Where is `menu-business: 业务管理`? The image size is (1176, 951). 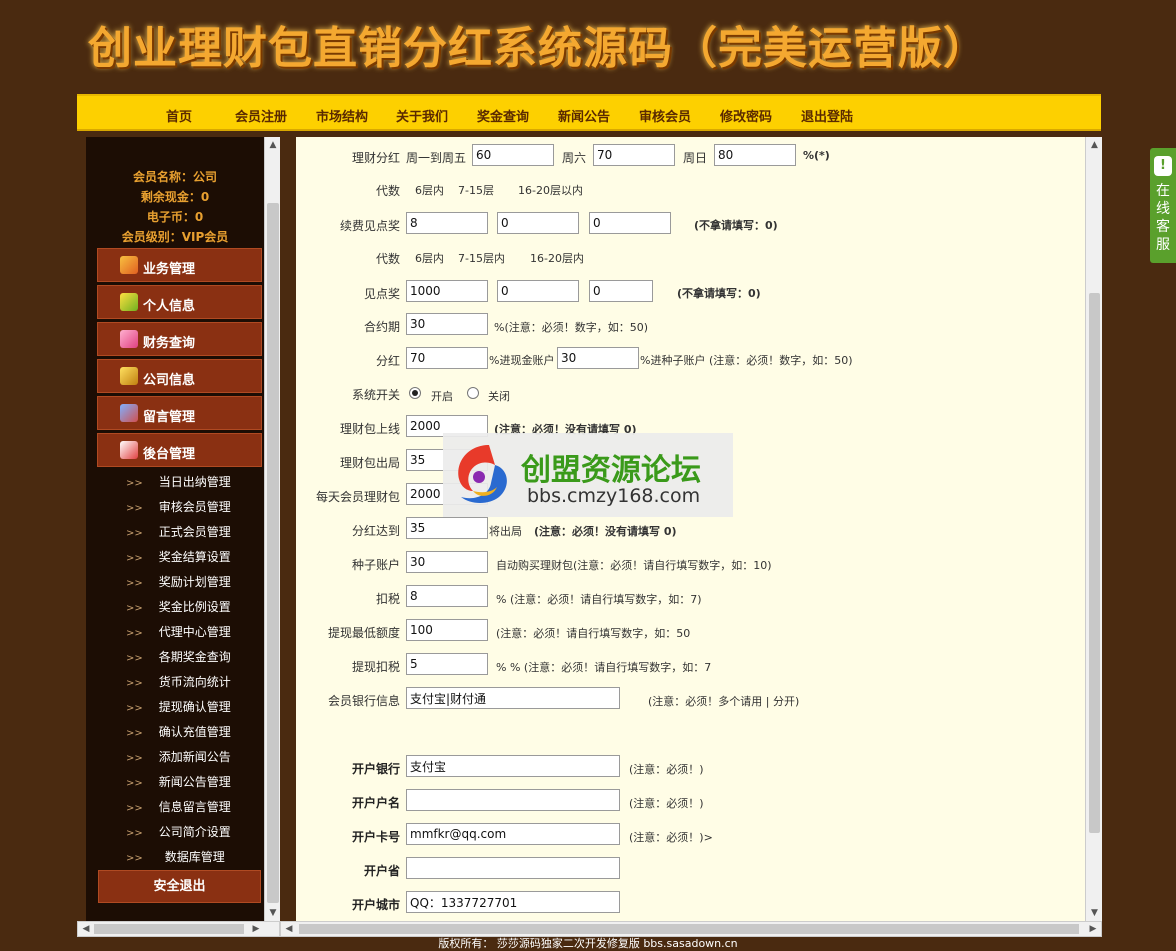
menu-business: 业务管理 is located at coordinates (179, 265).